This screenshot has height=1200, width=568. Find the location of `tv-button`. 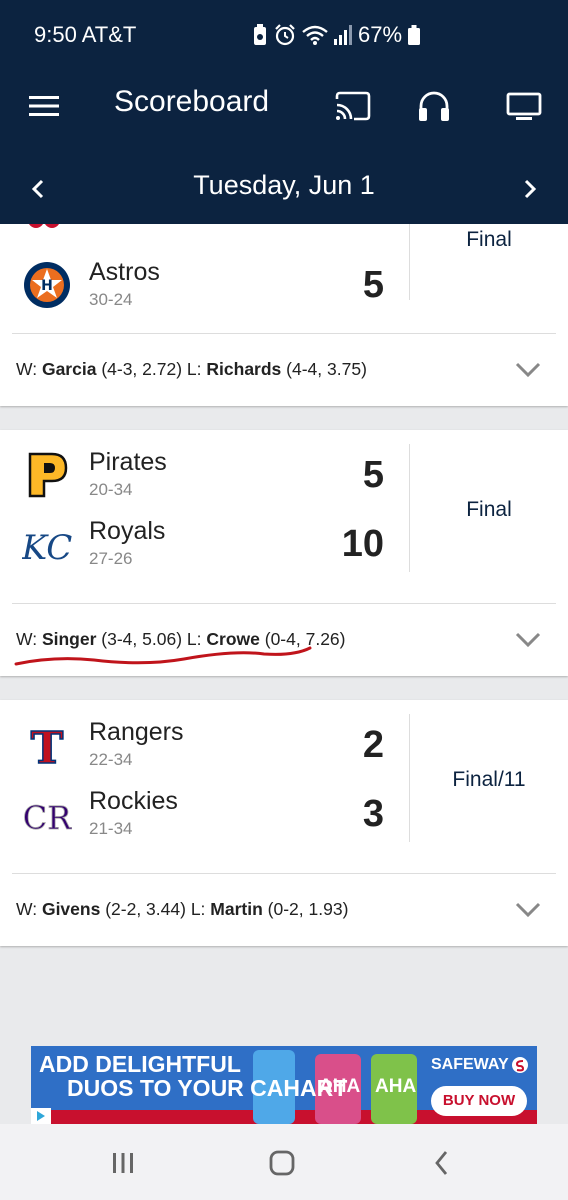

tv-button is located at coordinates (524, 106).